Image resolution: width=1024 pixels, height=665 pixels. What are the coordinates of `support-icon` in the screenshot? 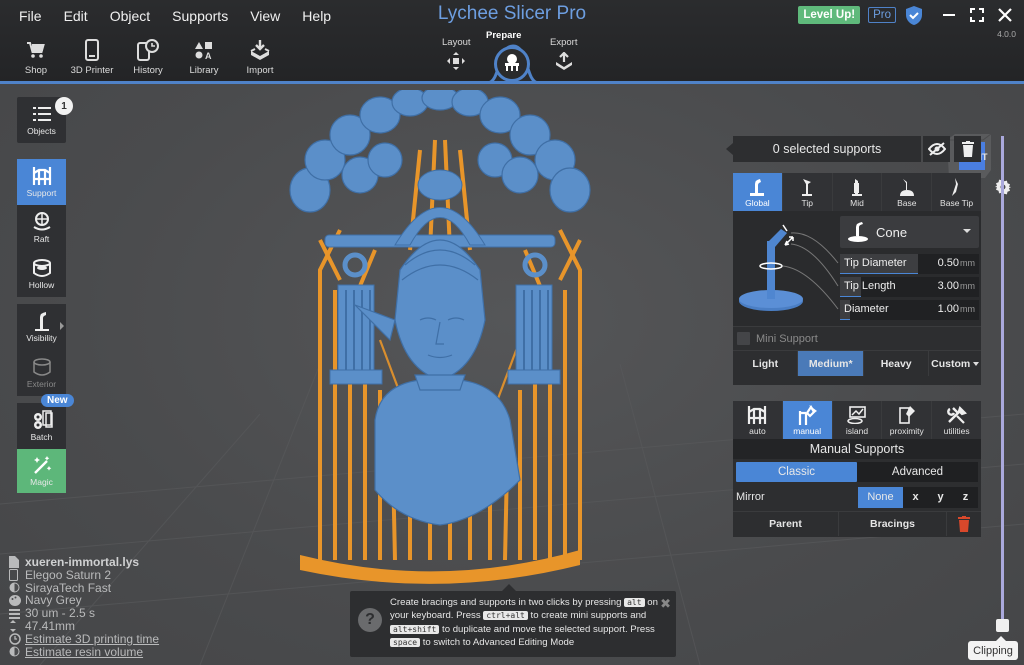 It's located at (42, 176).